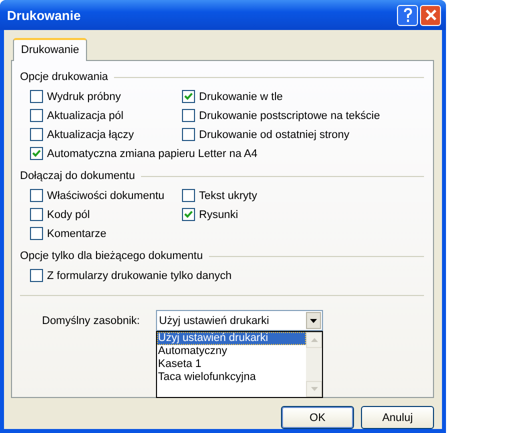  I want to click on dropdown-option: Automatyczny, so click(231, 351).